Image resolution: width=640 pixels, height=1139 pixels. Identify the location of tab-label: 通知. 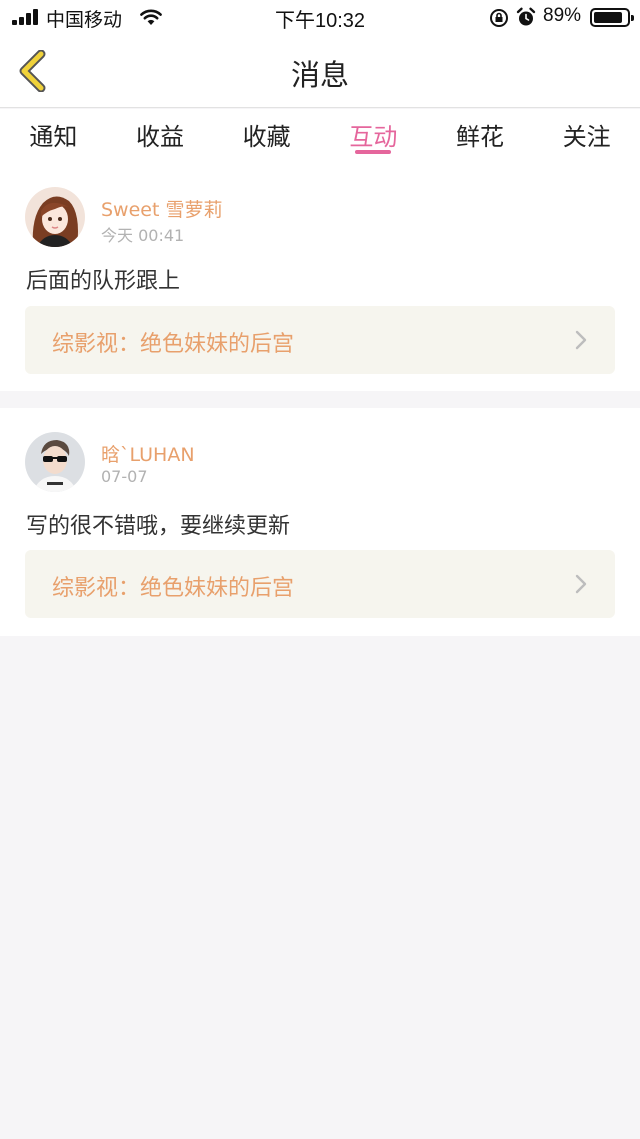
(53, 137).